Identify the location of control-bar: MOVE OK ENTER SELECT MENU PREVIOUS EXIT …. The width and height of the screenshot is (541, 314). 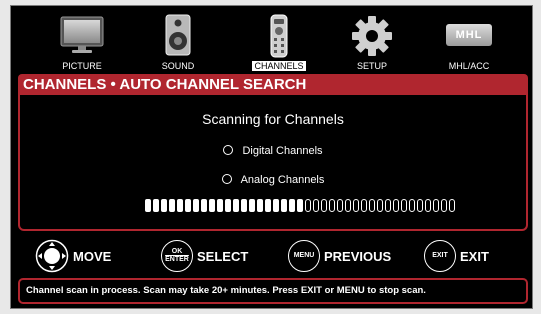
(271, 256).